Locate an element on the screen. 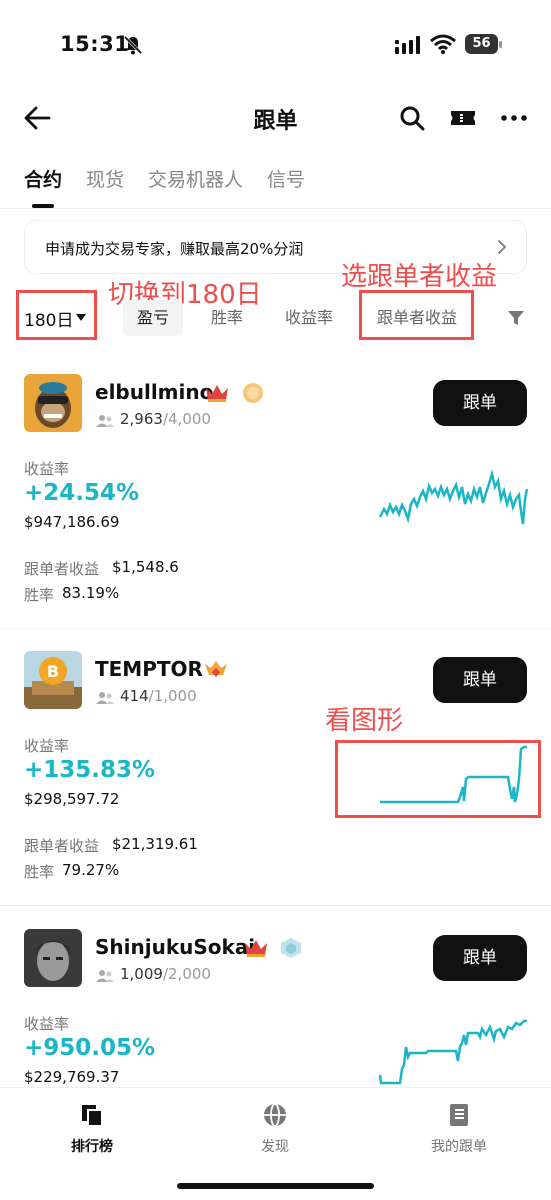 This screenshot has height=1200, width=551. more-icon is located at coordinates (514, 118).